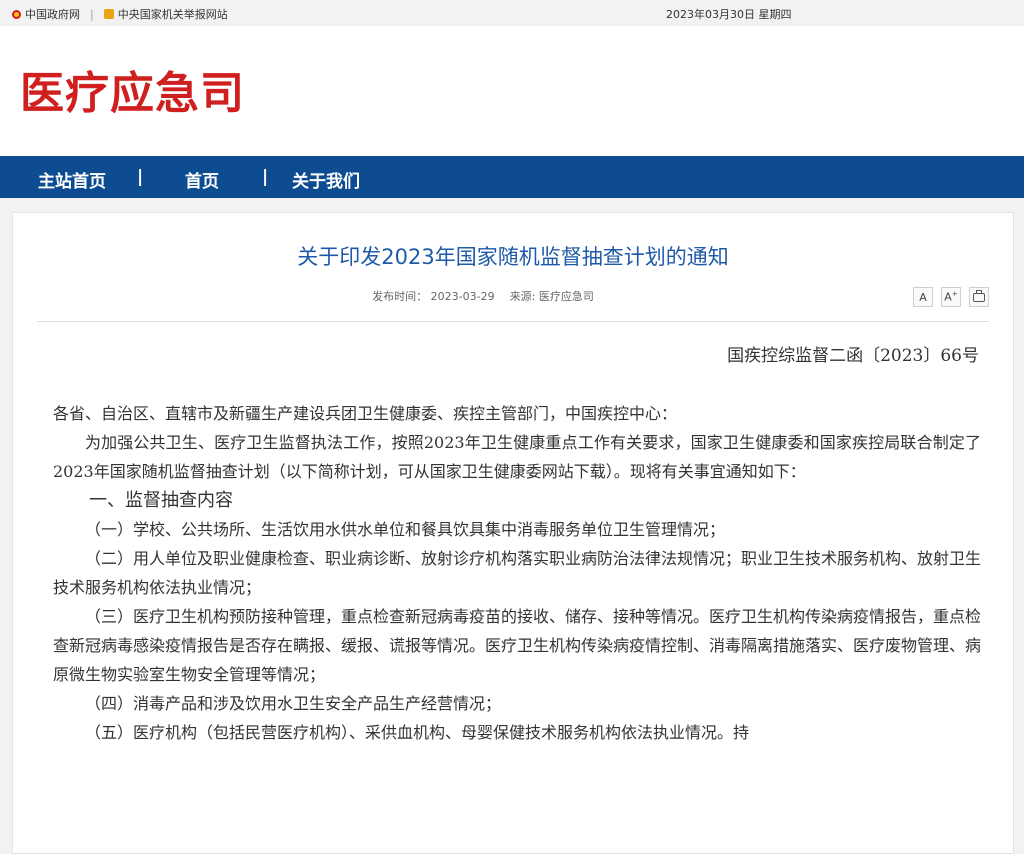  What do you see at coordinates (52, 14) in the screenshot?
I see `gov-site-link: 中国政府网` at bounding box center [52, 14].